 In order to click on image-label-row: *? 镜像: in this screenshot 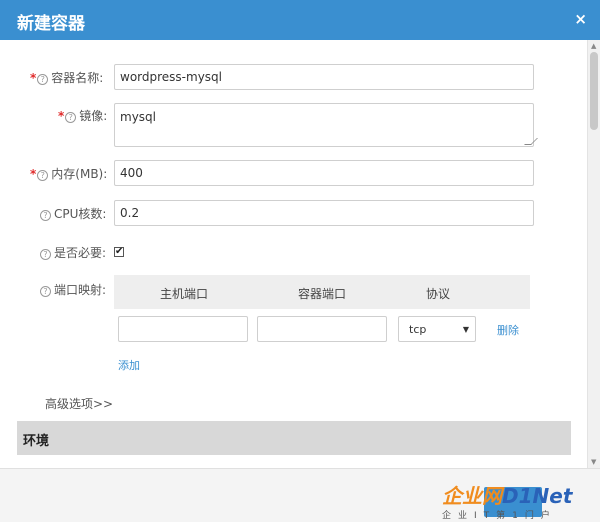, I will do `click(82, 115)`.